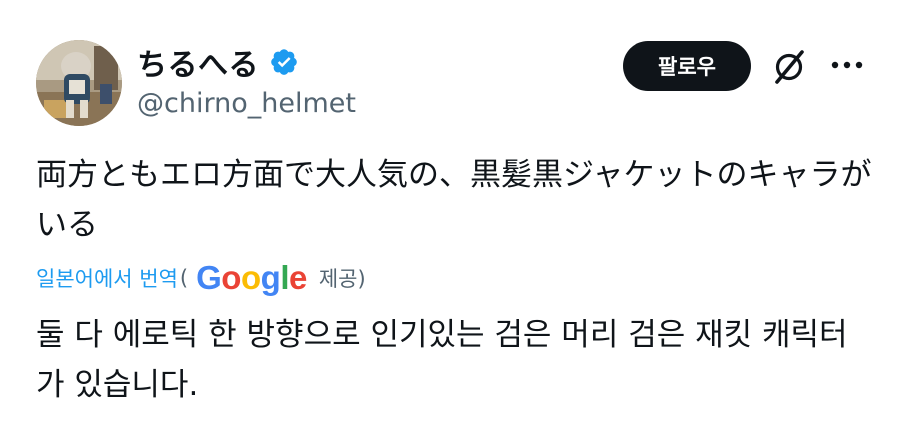  Describe the element at coordinates (847, 65) in the screenshot. I see `more-options-icon` at that location.